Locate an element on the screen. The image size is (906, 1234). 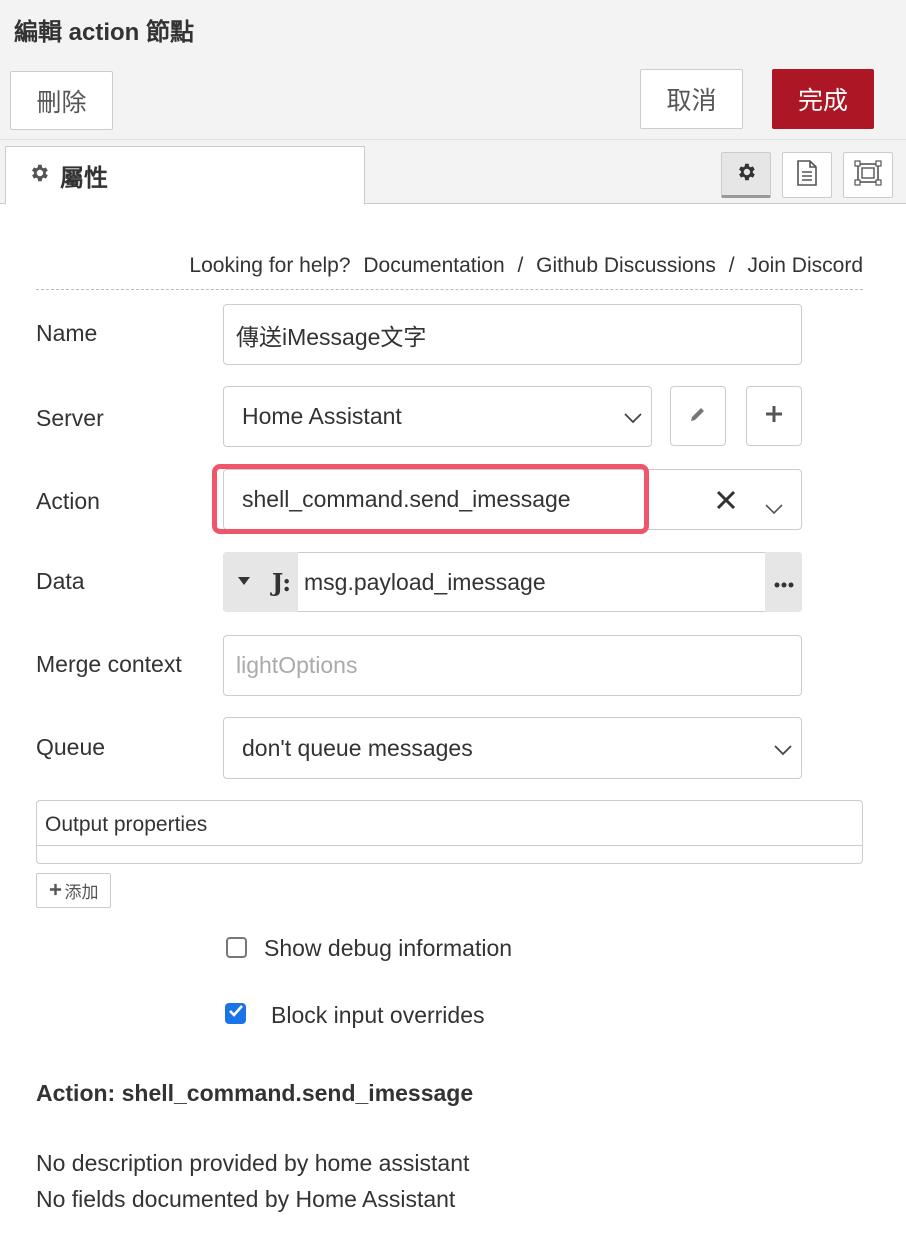
delete-button: 刪除 is located at coordinates (61, 100).